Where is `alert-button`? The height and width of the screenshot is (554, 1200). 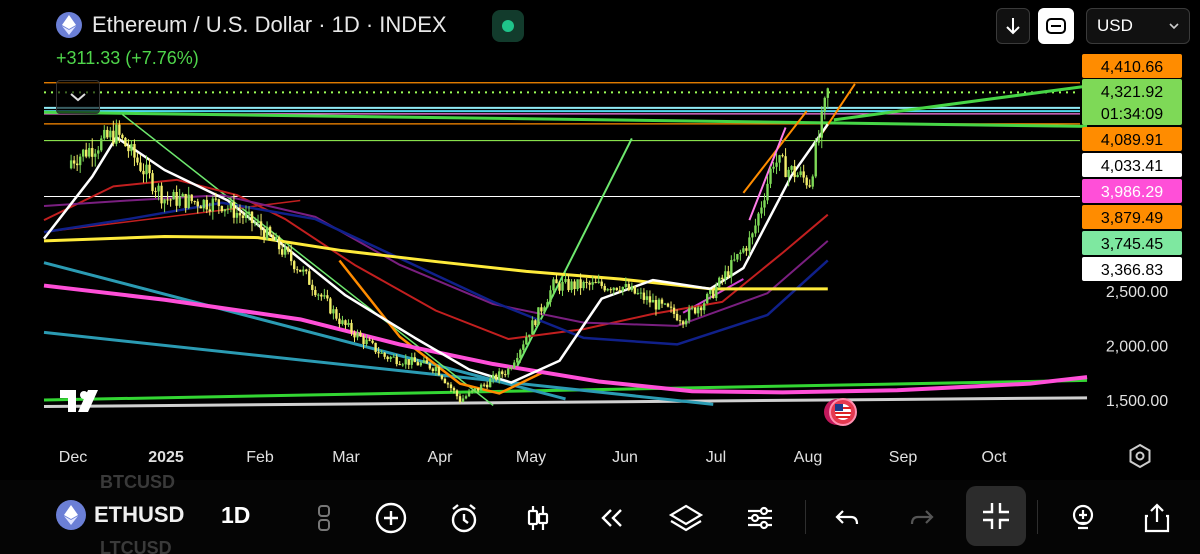
alert-button is located at coordinates (464, 518).